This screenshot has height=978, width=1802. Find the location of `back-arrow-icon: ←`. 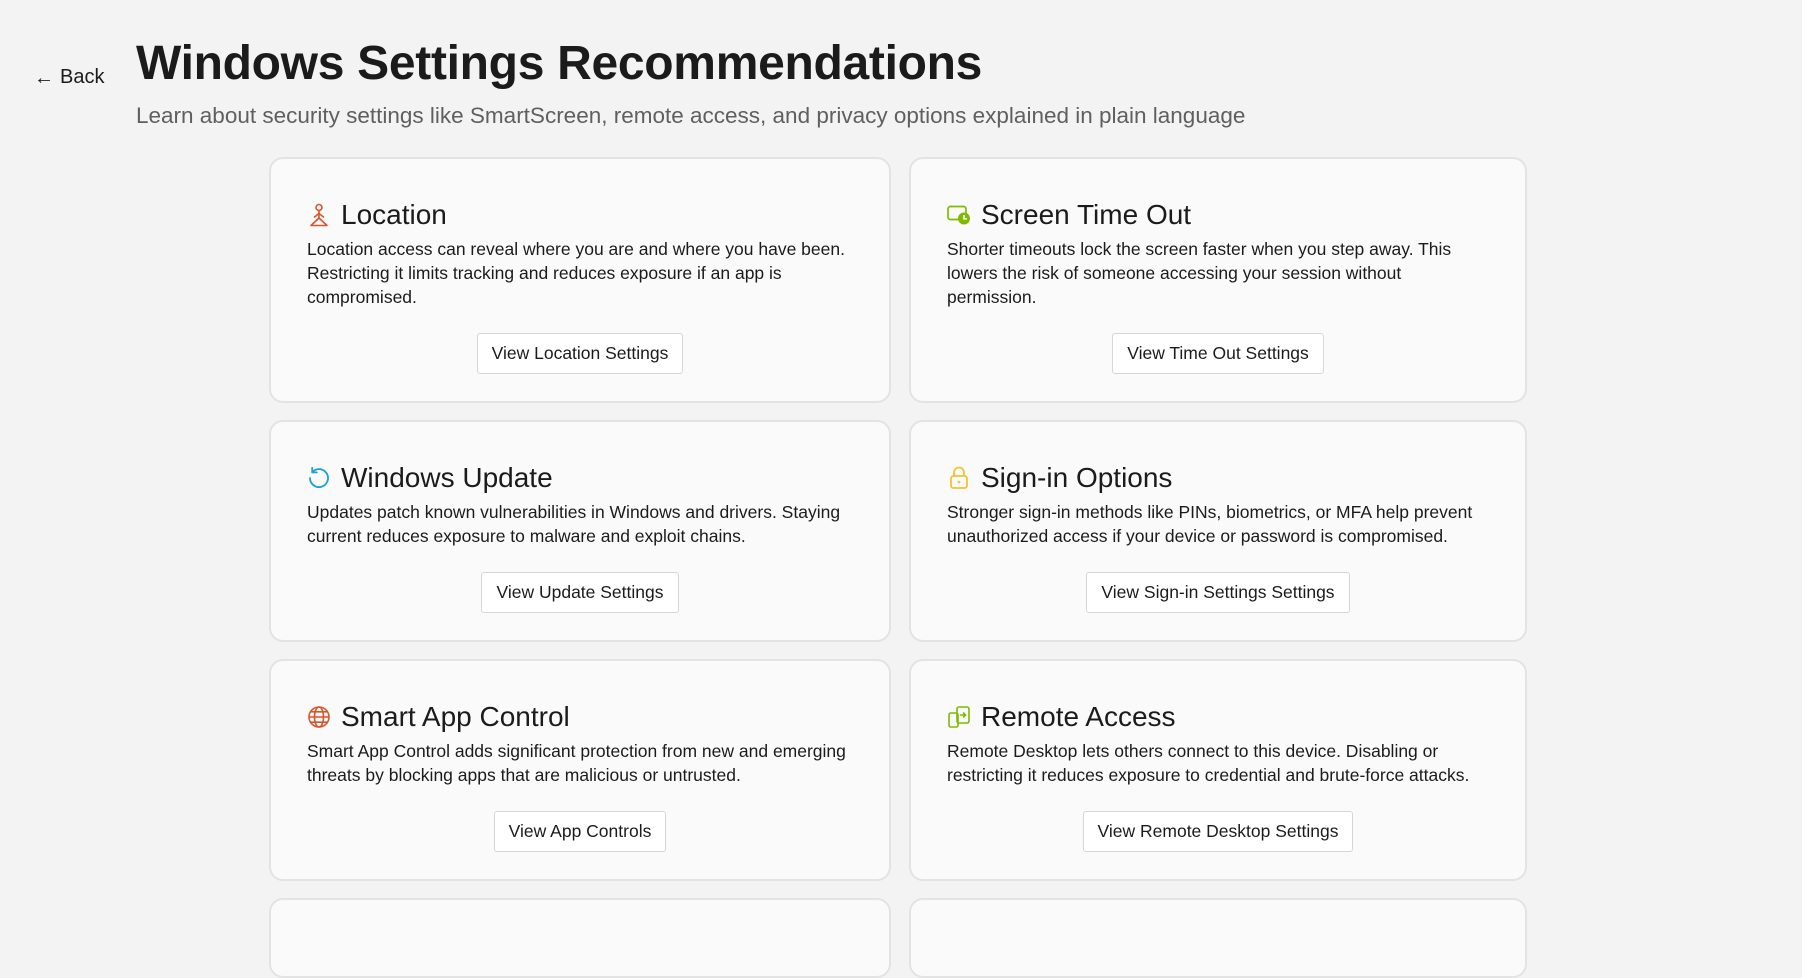

back-arrow-icon: ← is located at coordinates (44, 77).